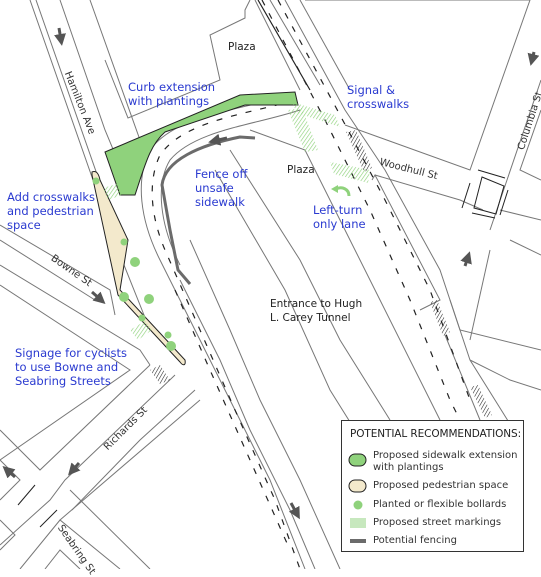 This screenshot has width=541, height=577. I want to click on legend-label-line: Proposed sidewalk extension, so click(445, 455).